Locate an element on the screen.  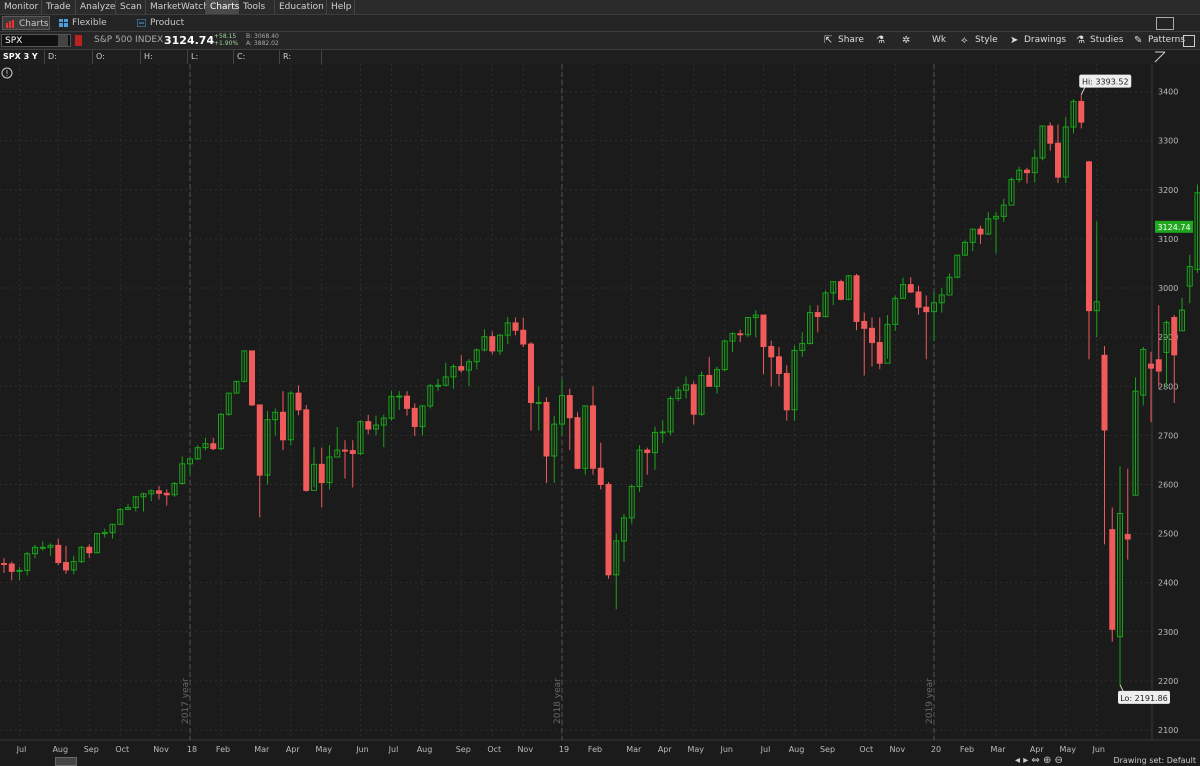
menu-item-charts: Charts is located at coordinates (222, 7).